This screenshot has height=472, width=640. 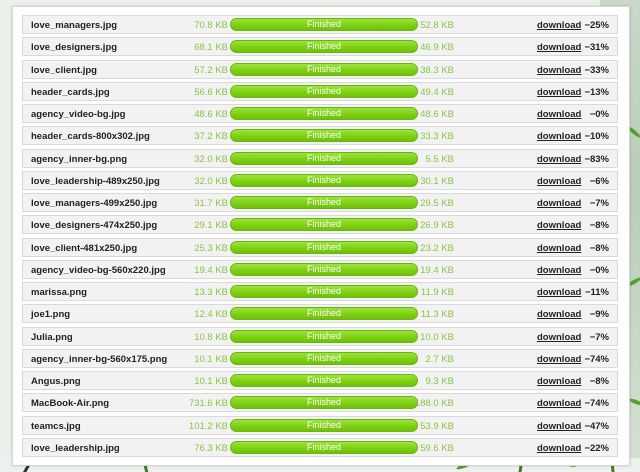 I want to click on savings-percent: −10%, so click(x=596, y=137).